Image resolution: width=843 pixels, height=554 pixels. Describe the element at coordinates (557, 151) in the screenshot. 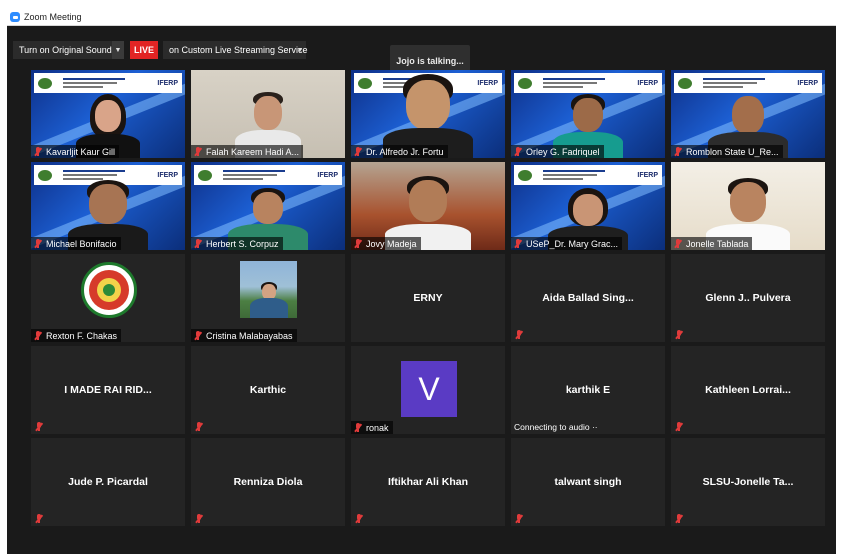

I see `participant-name-label: Orley G. Fadriquel` at that location.